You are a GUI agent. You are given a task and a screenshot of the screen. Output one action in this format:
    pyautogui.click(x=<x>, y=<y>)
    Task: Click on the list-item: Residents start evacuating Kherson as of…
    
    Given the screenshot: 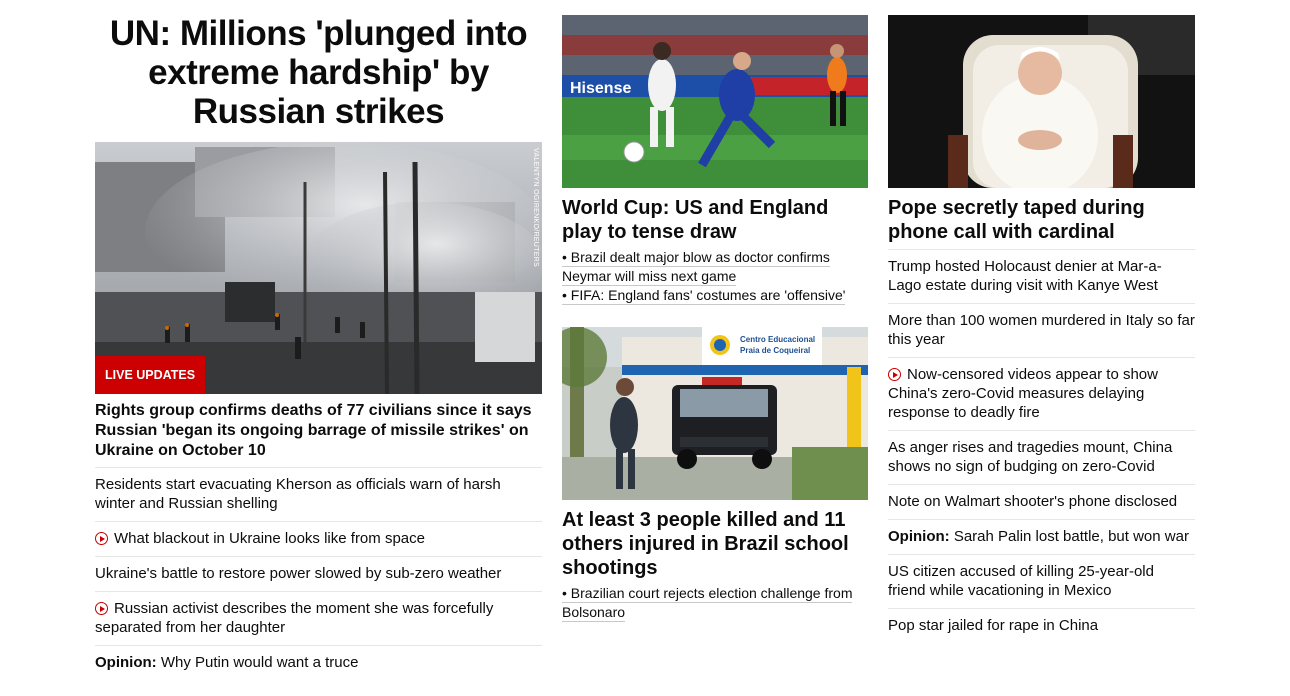 What is the action you would take?
    pyautogui.click(x=318, y=494)
    